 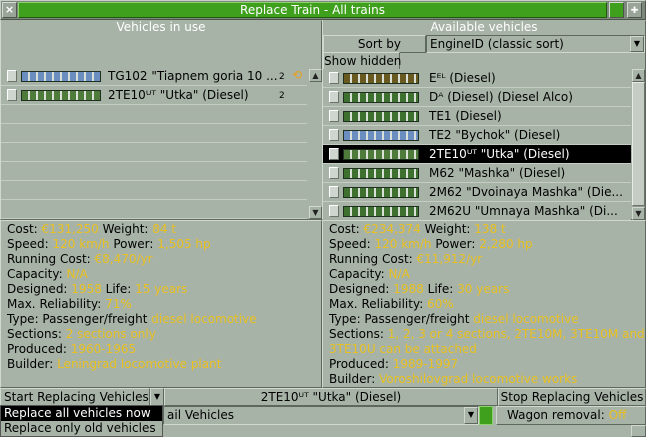 What do you see at coordinates (535, 44) in the screenshot?
I see `sort-criteria-dropdown: EngineID (classic sort) ▼` at bounding box center [535, 44].